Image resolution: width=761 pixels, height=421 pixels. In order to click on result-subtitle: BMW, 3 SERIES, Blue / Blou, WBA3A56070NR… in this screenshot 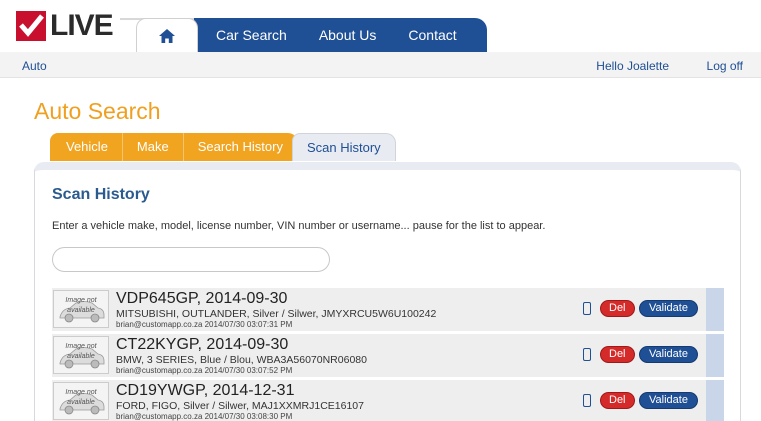, I will do `click(241, 360)`.